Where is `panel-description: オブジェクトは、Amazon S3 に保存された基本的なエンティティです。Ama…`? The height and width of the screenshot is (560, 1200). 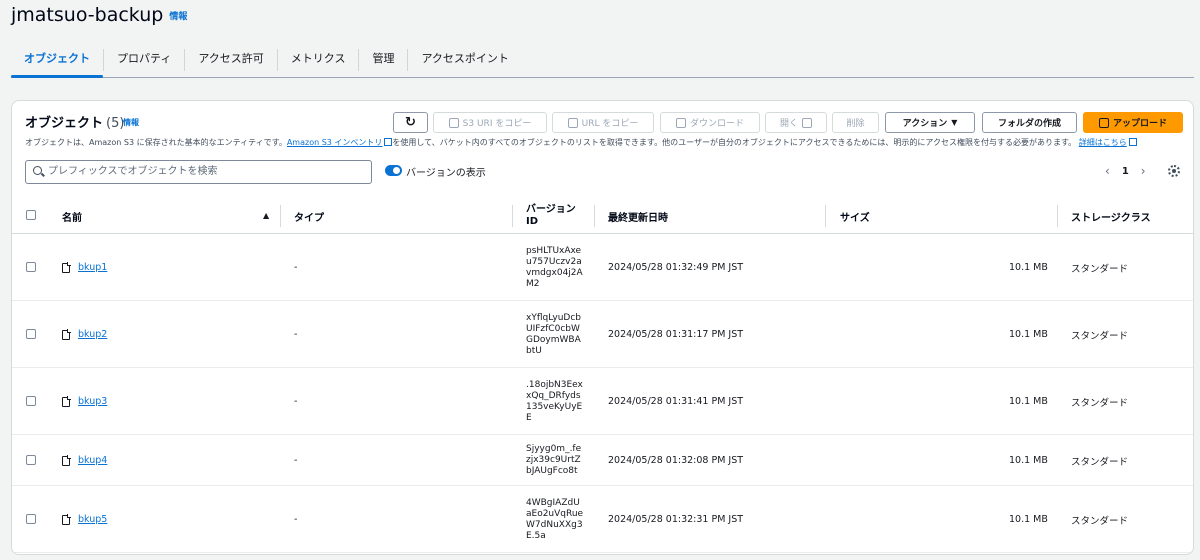
panel-description: オブジェクトは、Amazon S3 に保存された基本的なエンティティです。Ama… is located at coordinates (581, 142).